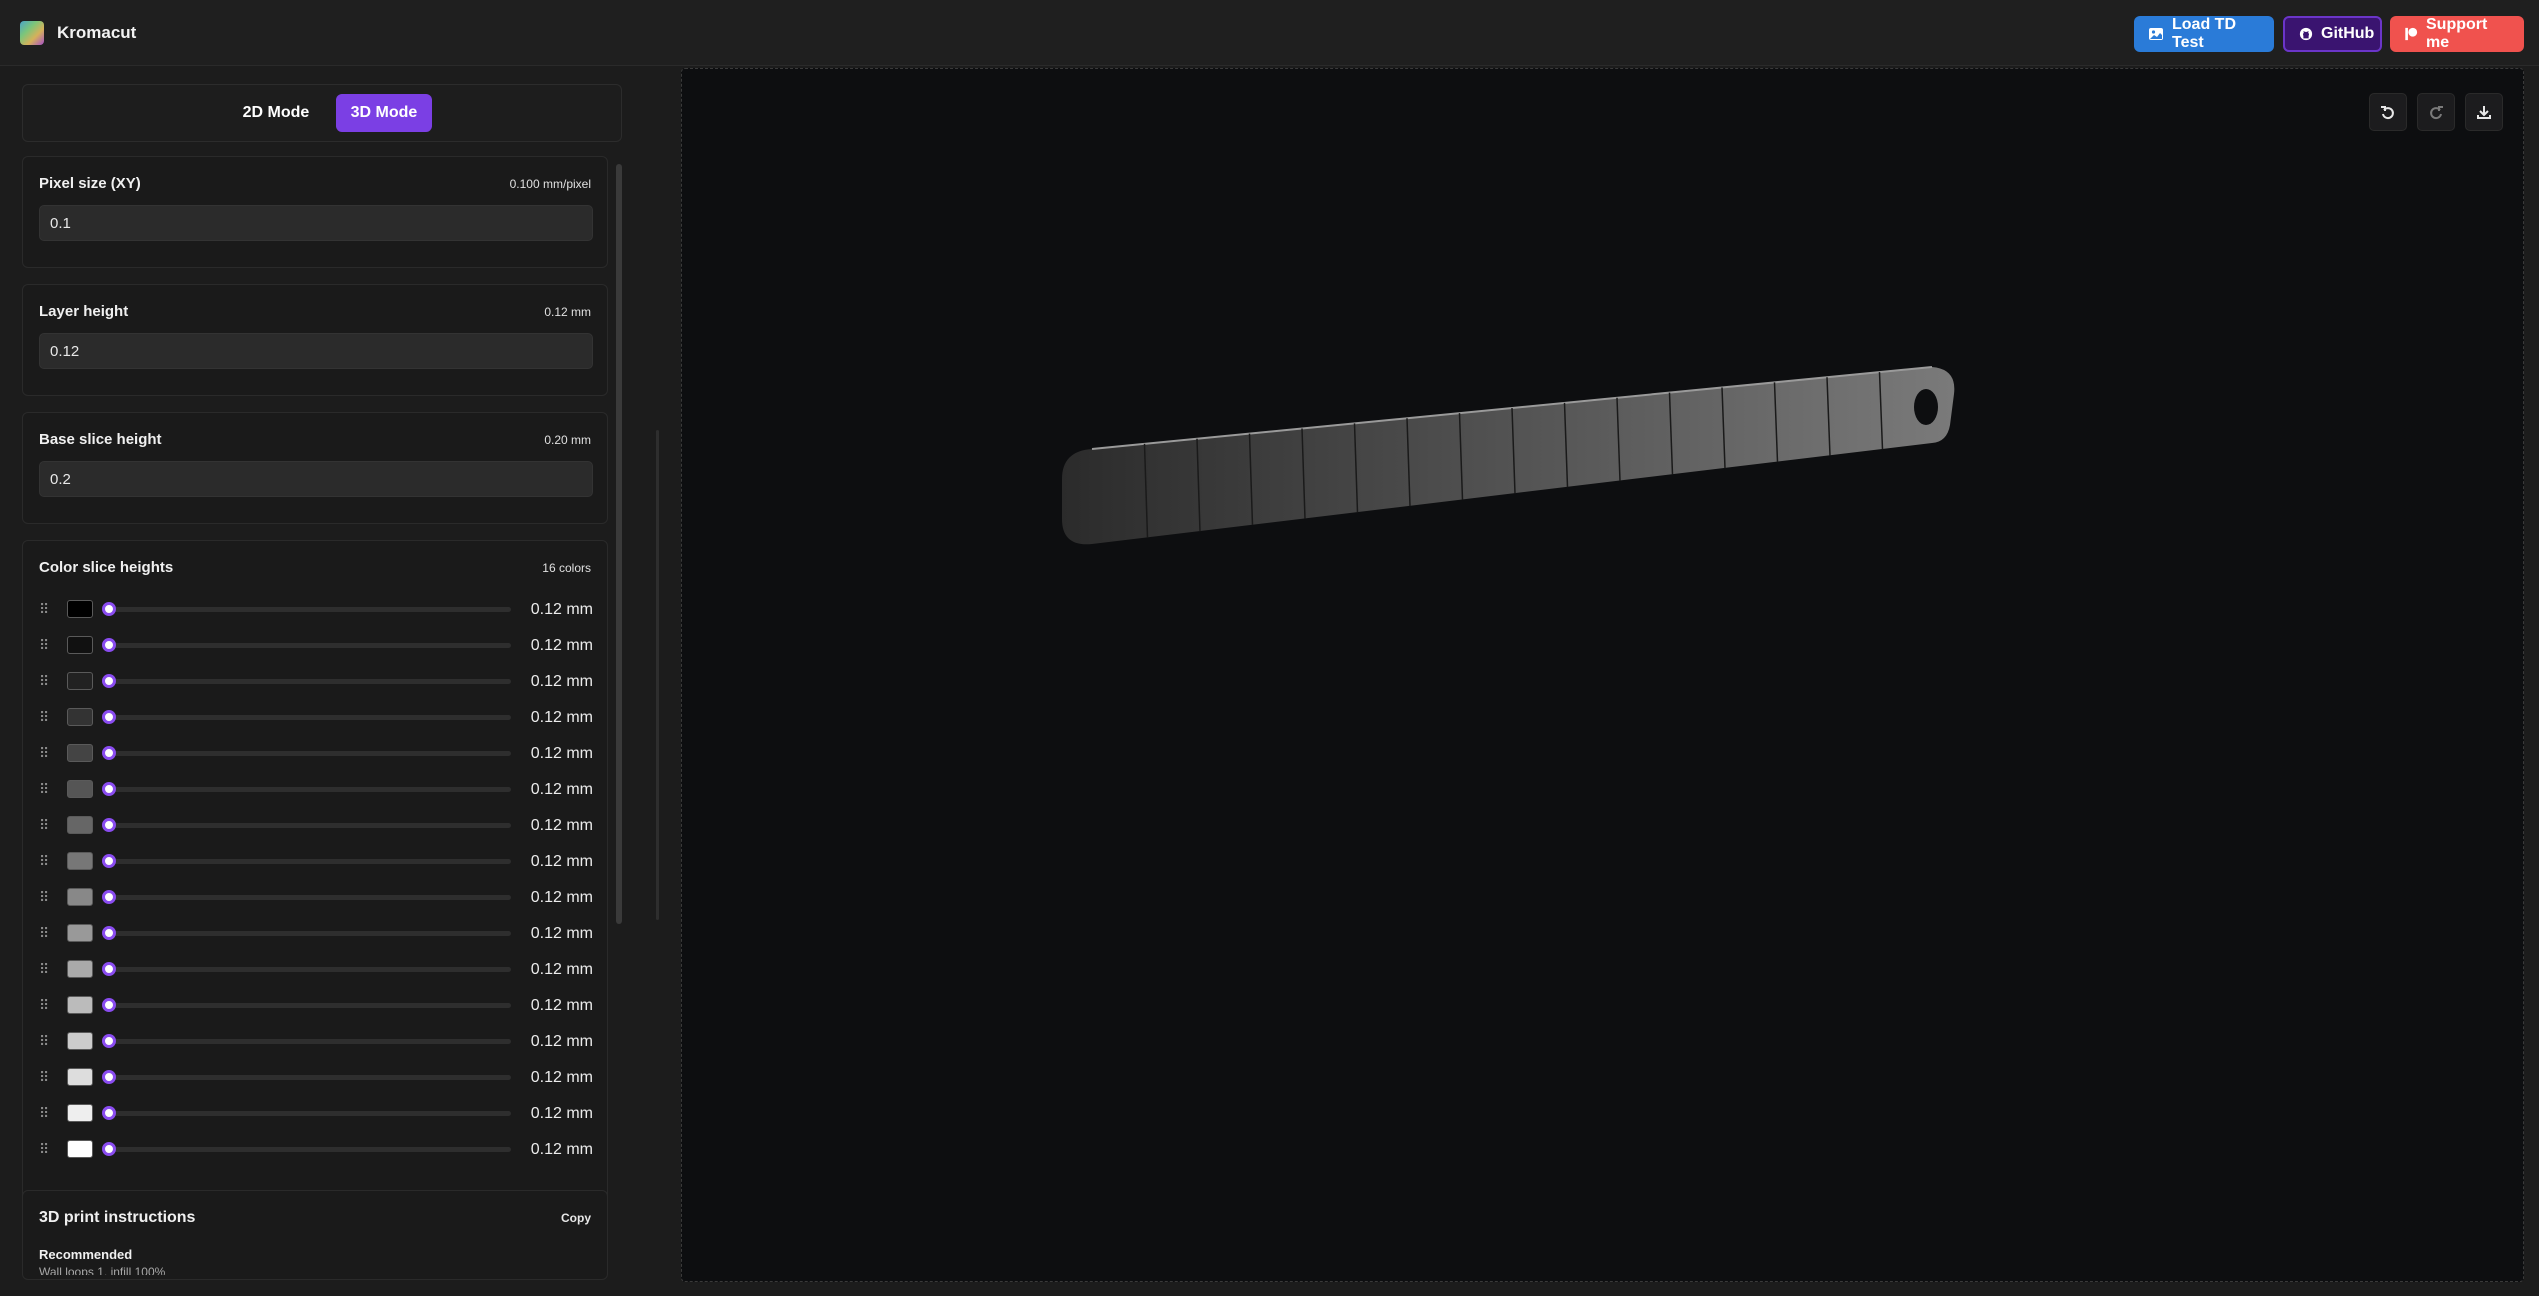 The image size is (2539, 1296). What do you see at coordinates (32, 33) in the screenshot?
I see `app-logo` at bounding box center [32, 33].